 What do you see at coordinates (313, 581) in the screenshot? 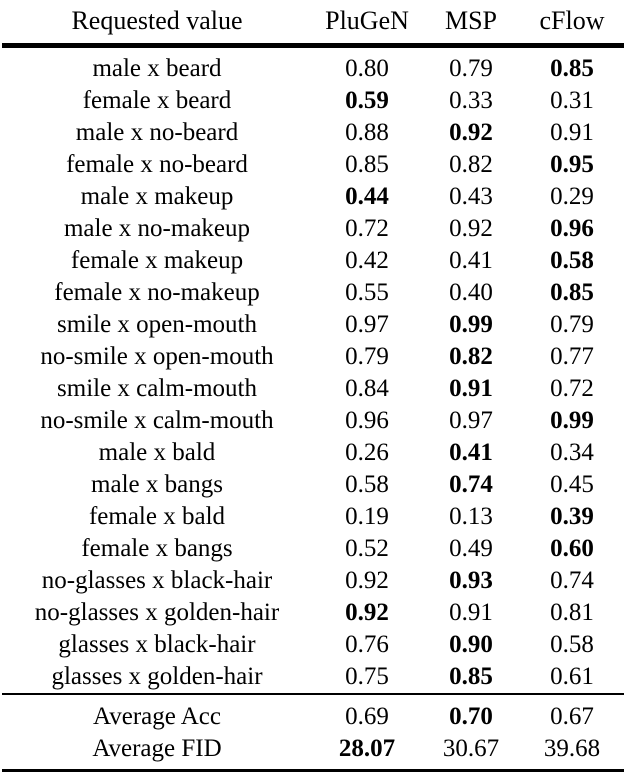
I see `table-row: no-glasses x black-hair 0.92 0.93 0.74` at bounding box center [313, 581].